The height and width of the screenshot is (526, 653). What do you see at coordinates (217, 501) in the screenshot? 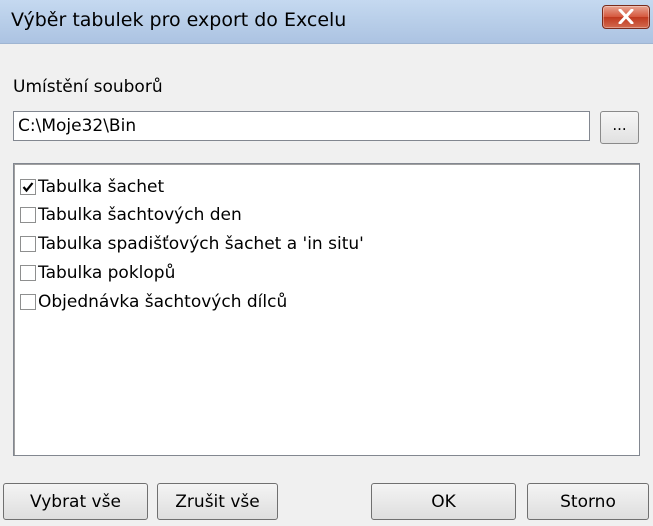
I see `clear-all-button: Zrušit vše` at bounding box center [217, 501].